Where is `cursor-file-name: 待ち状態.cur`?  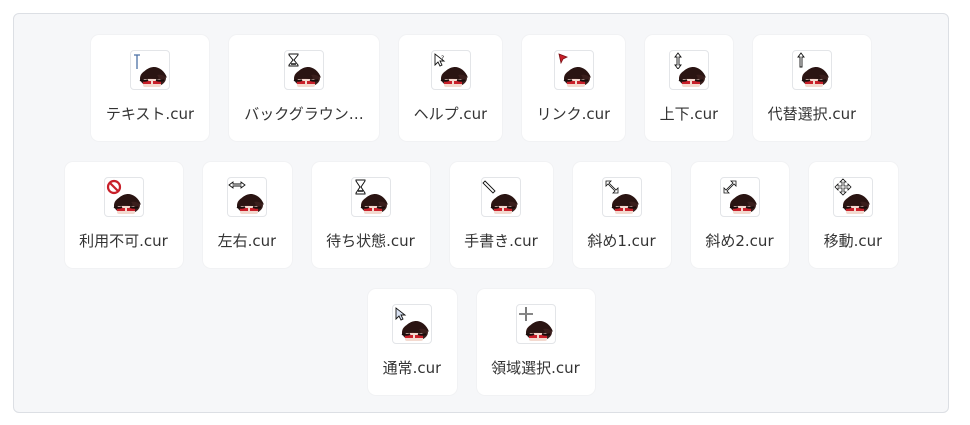
cursor-file-name: 待ち状態.cur is located at coordinates (370, 241).